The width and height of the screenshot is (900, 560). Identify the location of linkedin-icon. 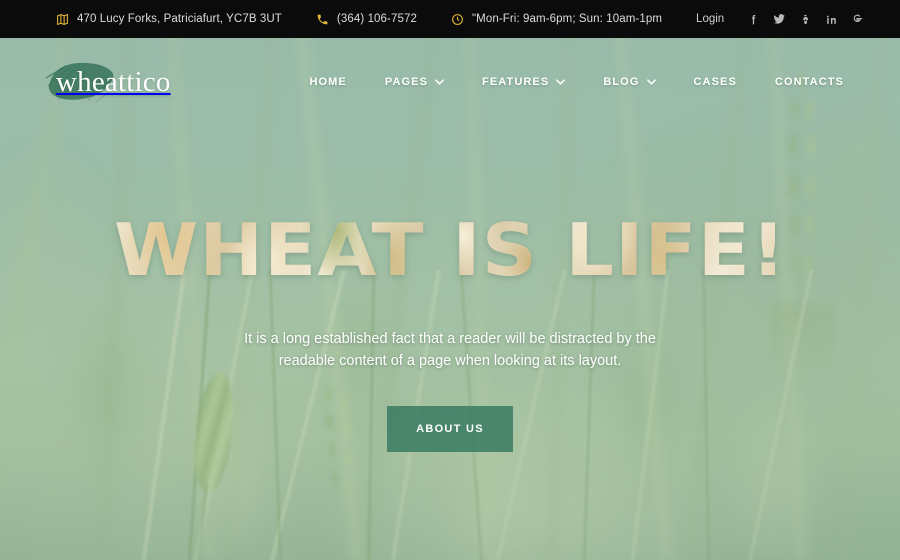
(831, 19).